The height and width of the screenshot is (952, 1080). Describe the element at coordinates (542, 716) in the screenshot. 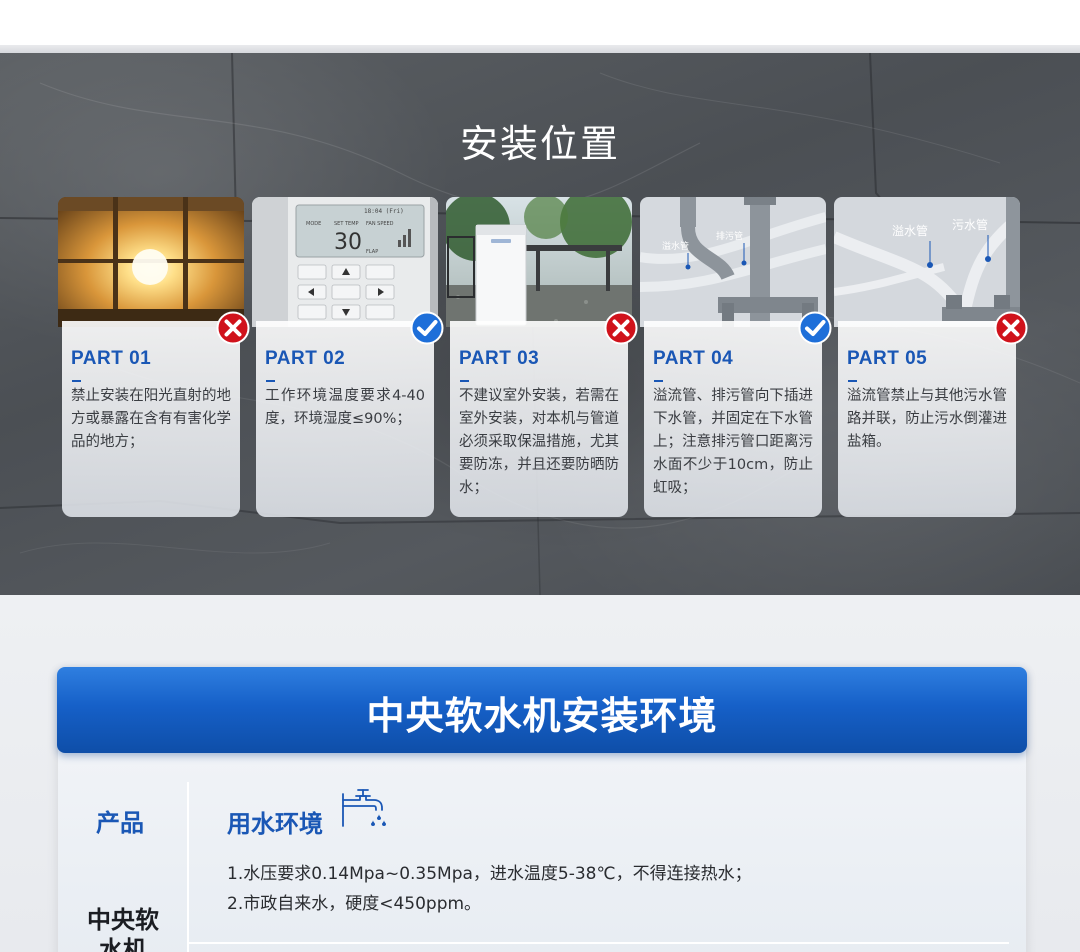

I see `banner-title: 中央软水机安装环境` at that location.